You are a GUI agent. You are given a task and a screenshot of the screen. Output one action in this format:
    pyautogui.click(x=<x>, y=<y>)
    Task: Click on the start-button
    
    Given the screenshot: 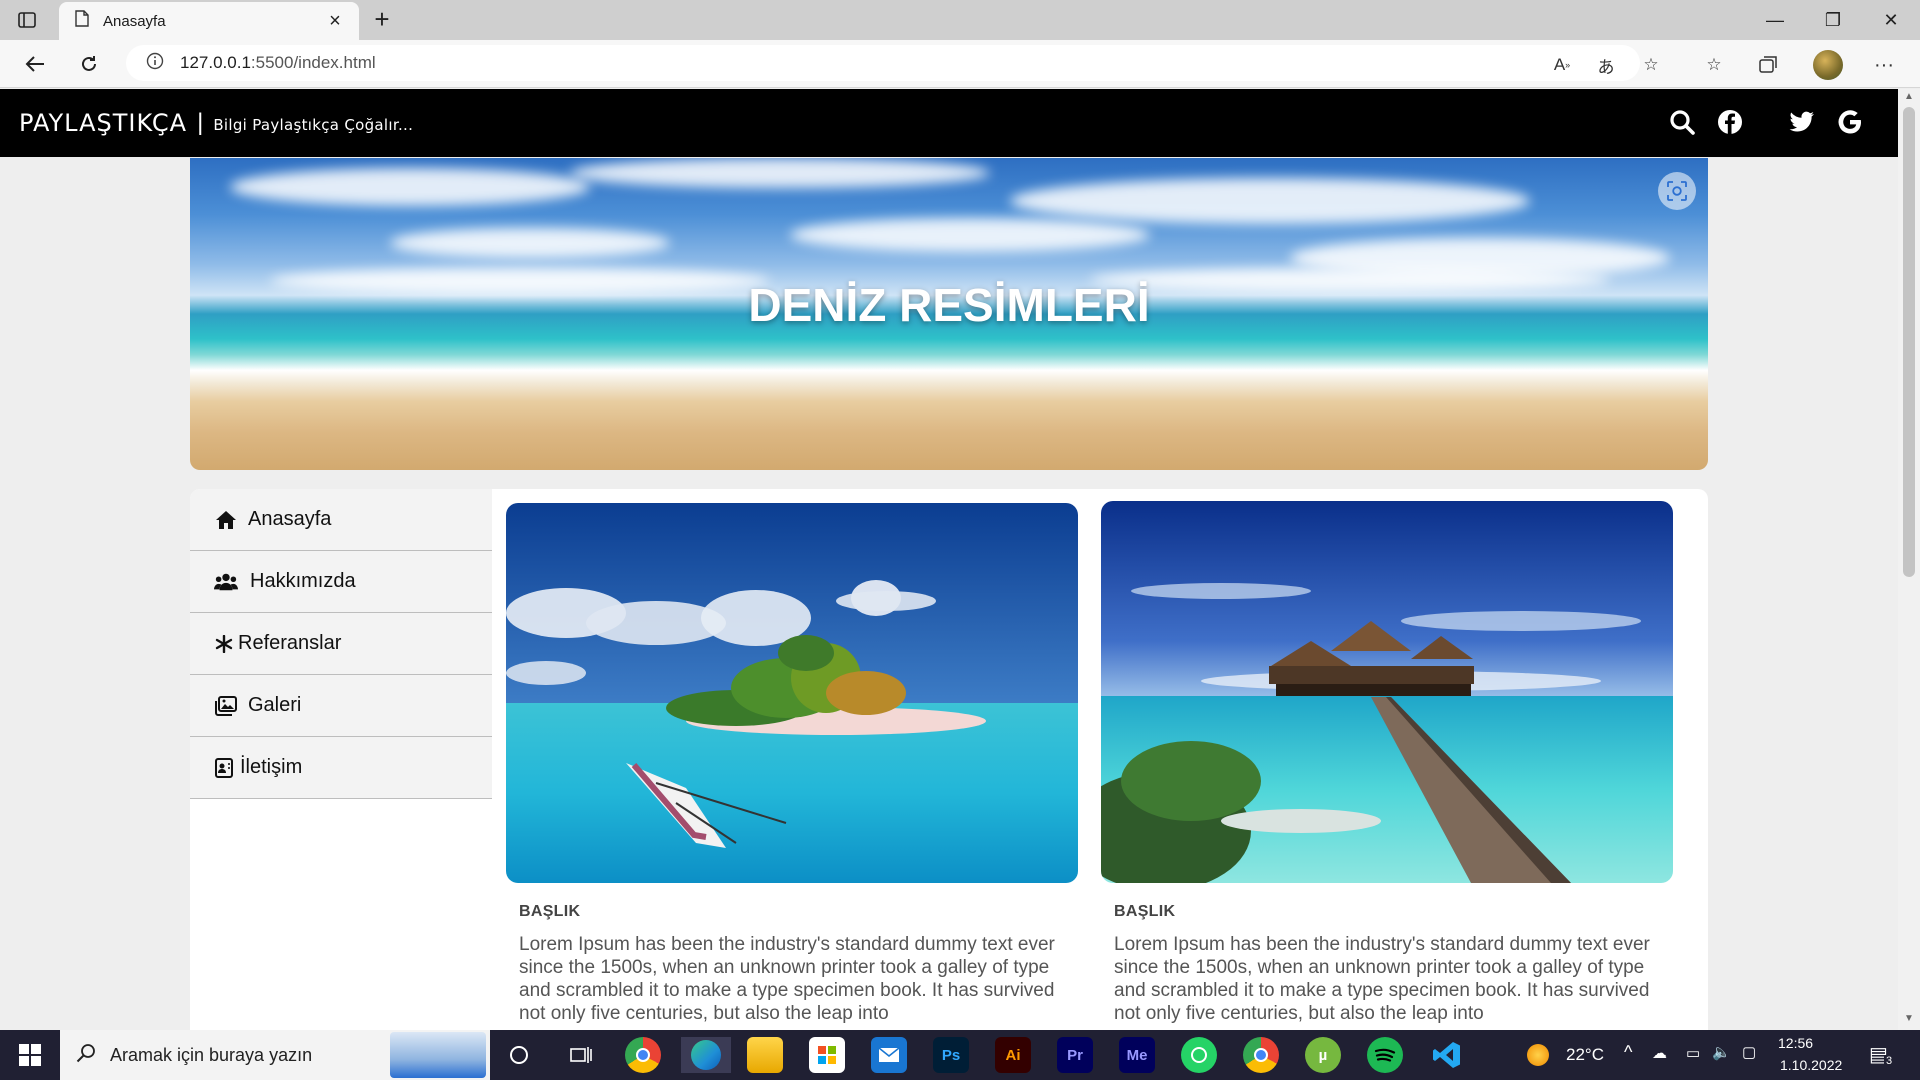 What is the action you would take?
    pyautogui.click(x=30, y=1055)
    